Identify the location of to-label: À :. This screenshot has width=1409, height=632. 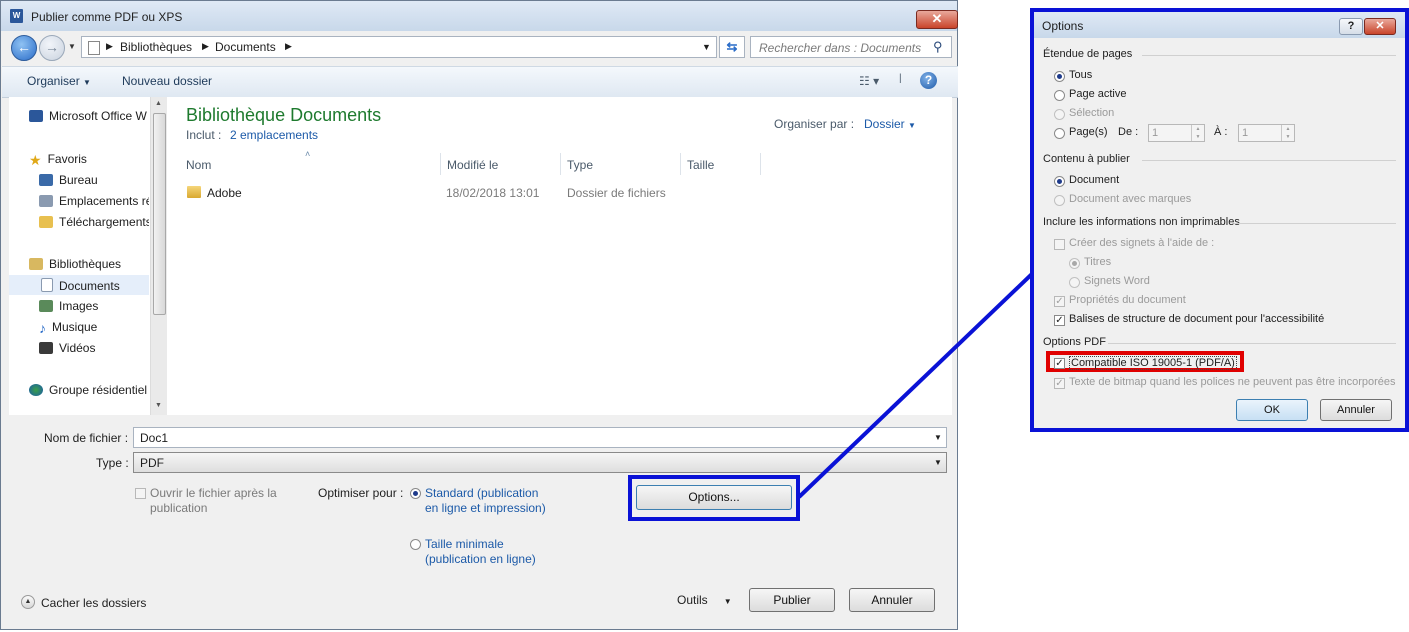
(1221, 132).